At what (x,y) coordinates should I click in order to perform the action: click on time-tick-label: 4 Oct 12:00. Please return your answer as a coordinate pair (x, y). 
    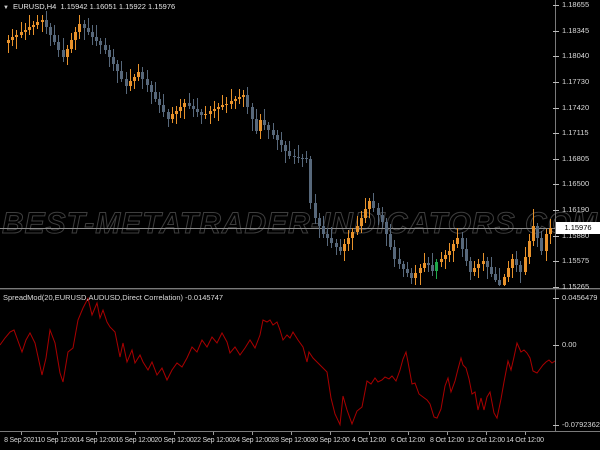
    Looking at the image, I should click on (369, 440).